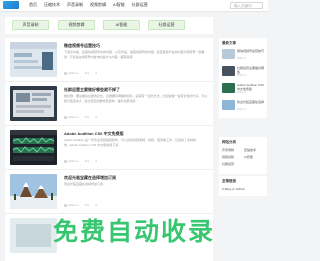  Describe the element at coordinates (229, 181) in the screenshot. I see `sidebar-friend-title: 友情链接` at that location.